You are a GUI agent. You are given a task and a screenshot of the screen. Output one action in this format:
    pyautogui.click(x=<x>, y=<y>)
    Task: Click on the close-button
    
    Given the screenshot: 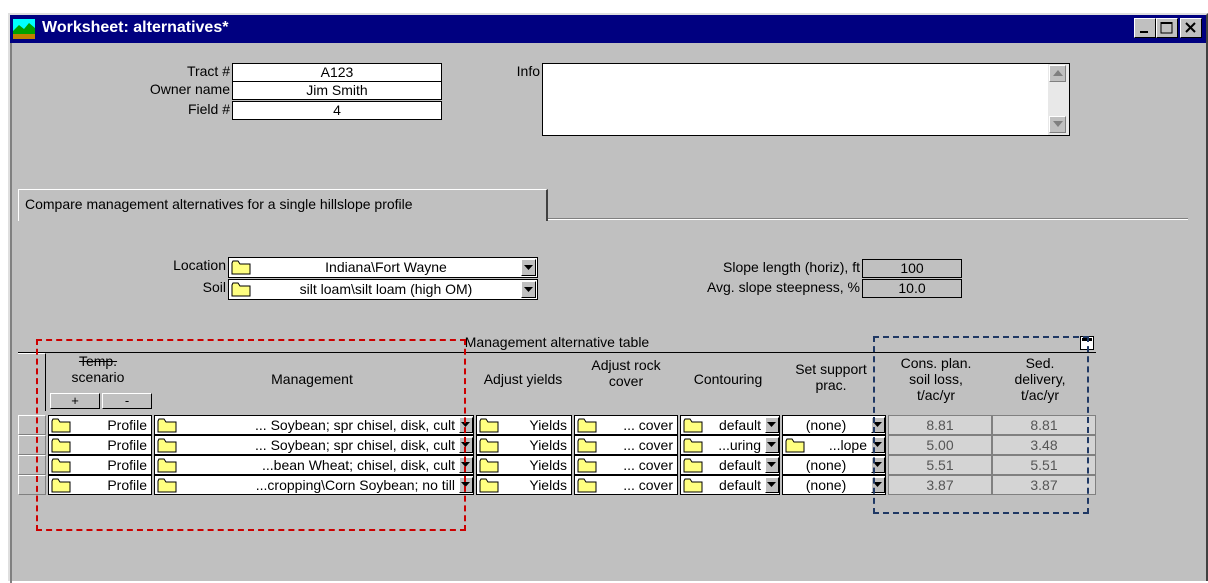 What is the action you would take?
    pyautogui.click(x=1191, y=28)
    